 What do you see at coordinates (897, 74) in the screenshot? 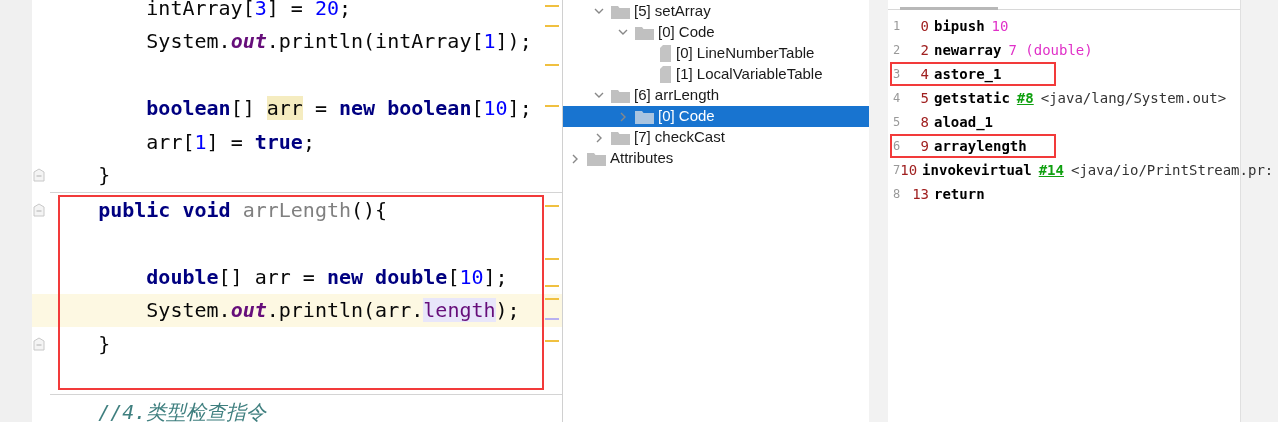
I see `line-number: 3` at bounding box center [897, 74].